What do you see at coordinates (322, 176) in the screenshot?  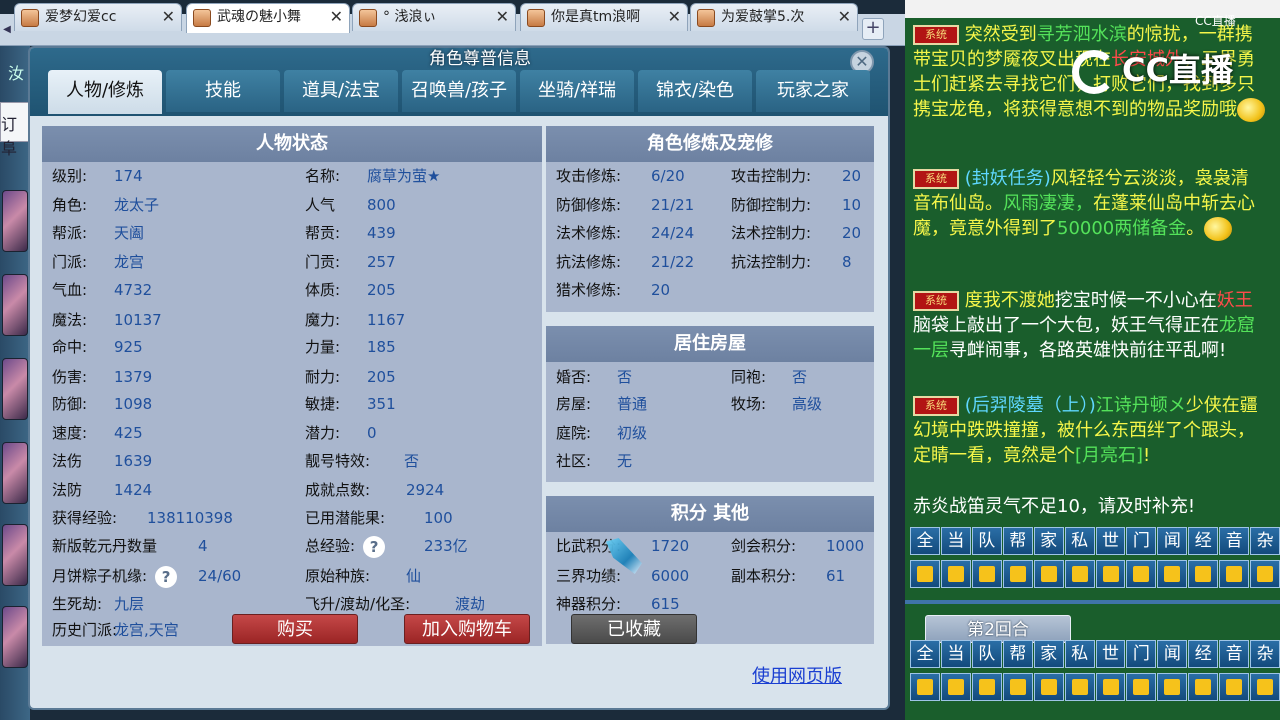 I see `stat-row: 名称:` at bounding box center [322, 176].